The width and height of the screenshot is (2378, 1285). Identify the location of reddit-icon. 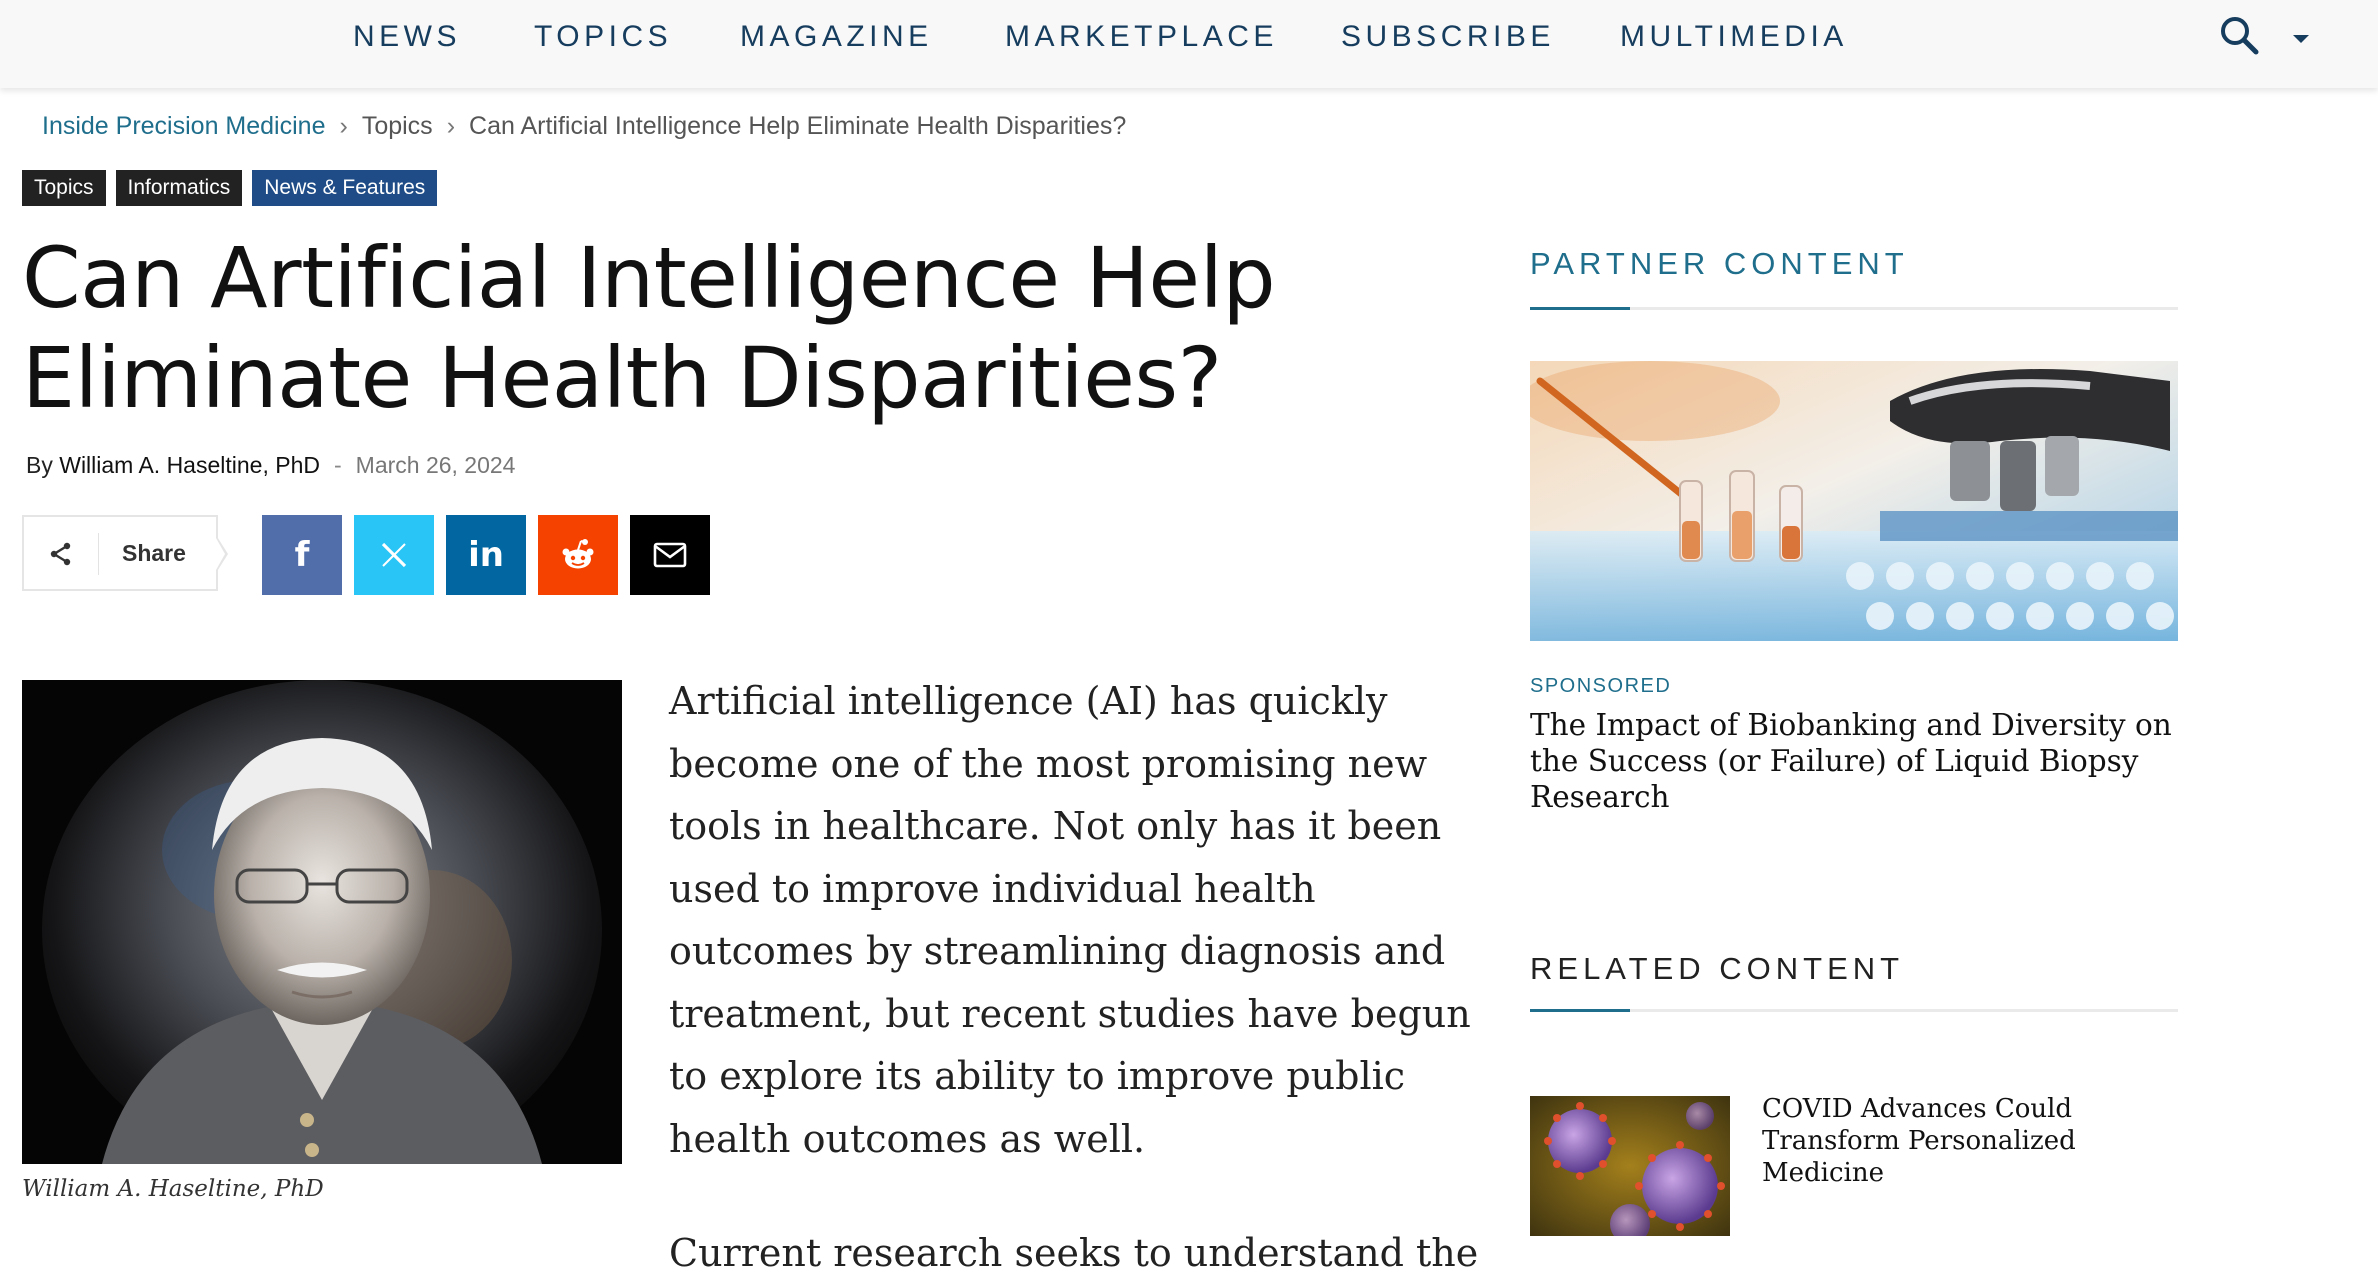
(578, 554).